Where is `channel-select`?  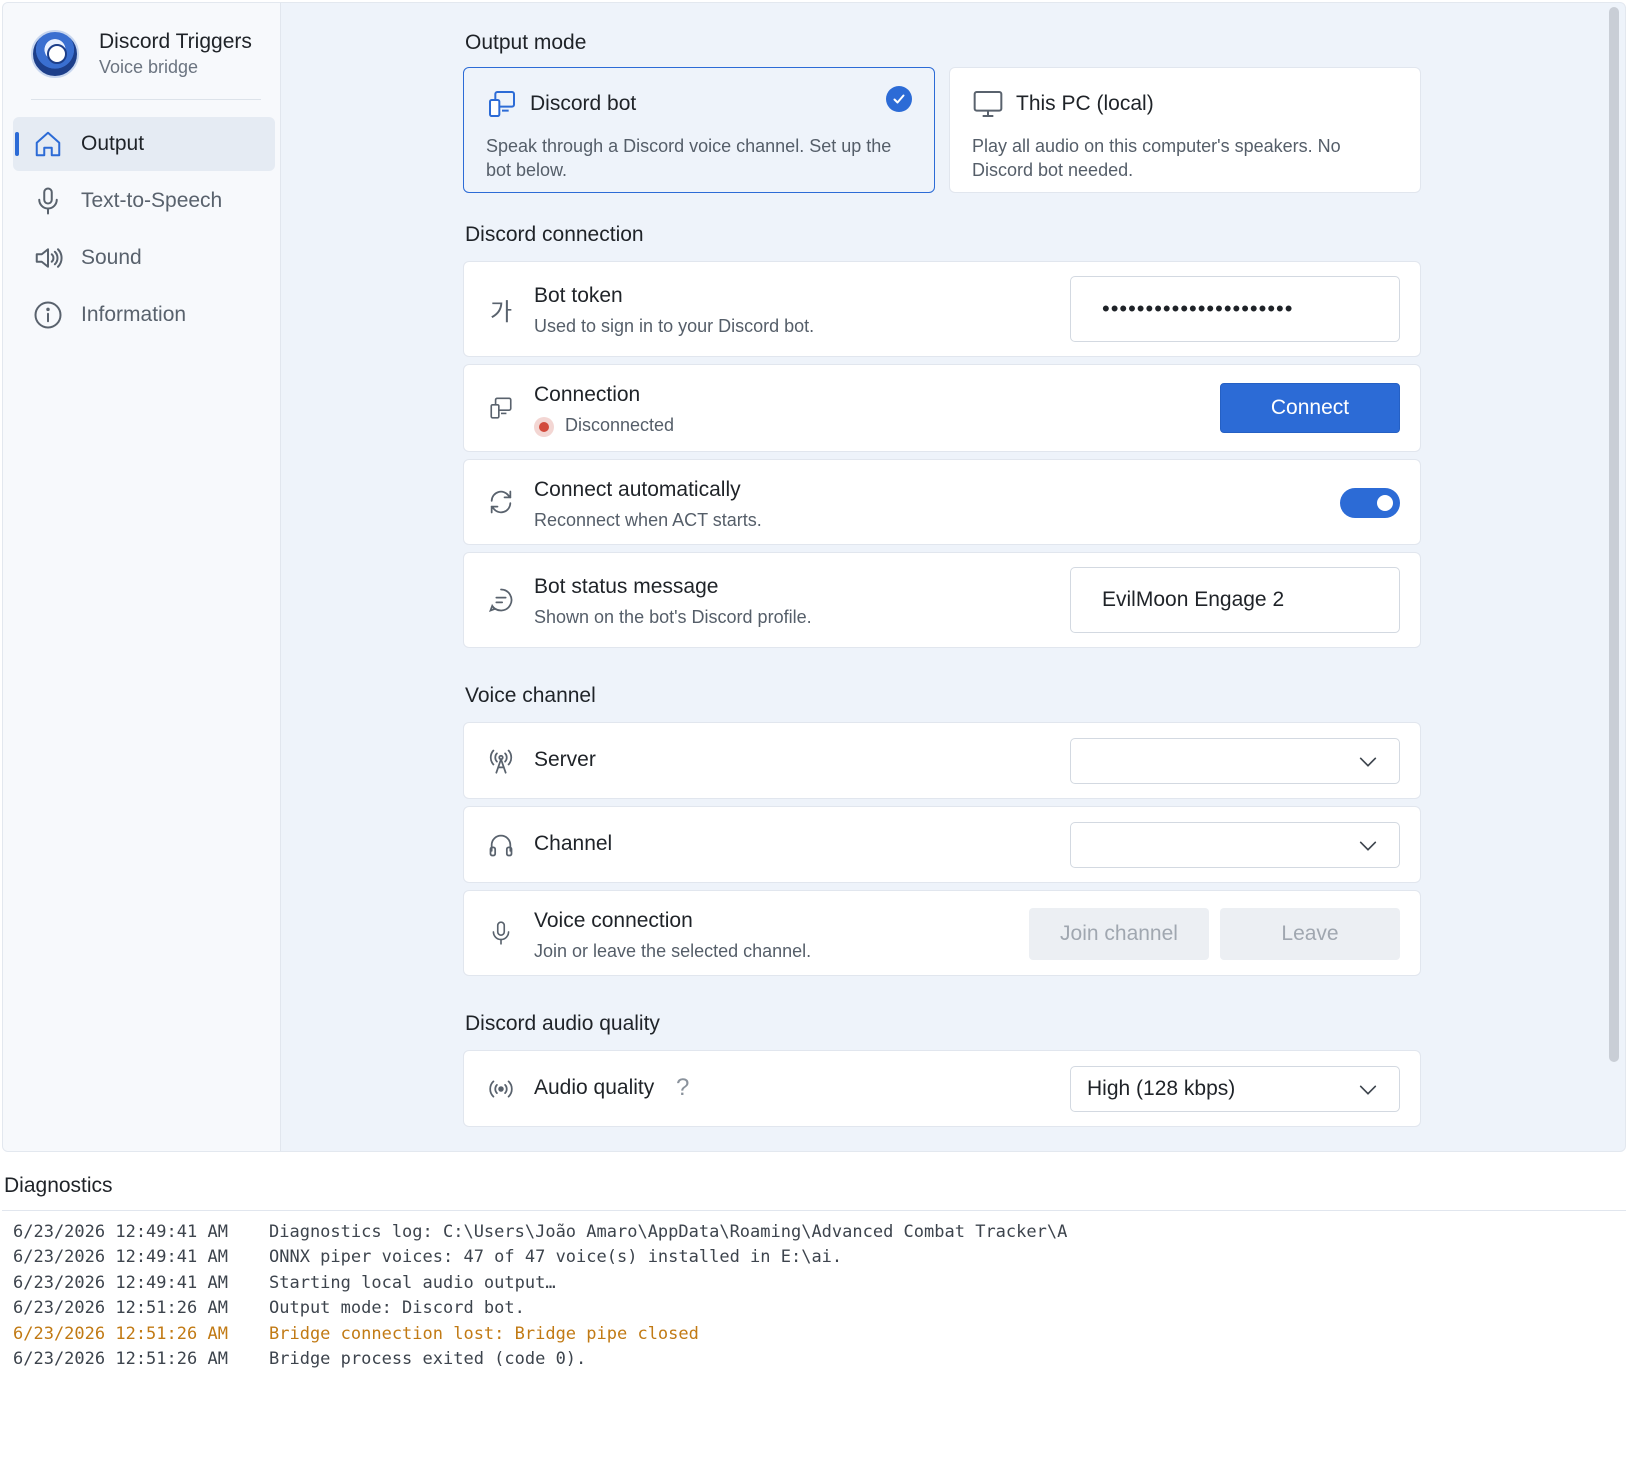
channel-select is located at coordinates (1235, 845).